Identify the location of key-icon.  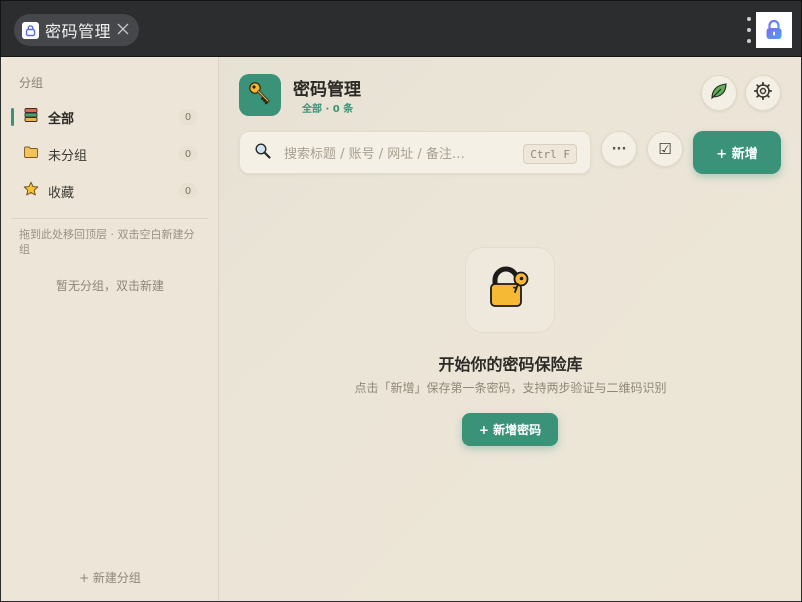
(260, 95).